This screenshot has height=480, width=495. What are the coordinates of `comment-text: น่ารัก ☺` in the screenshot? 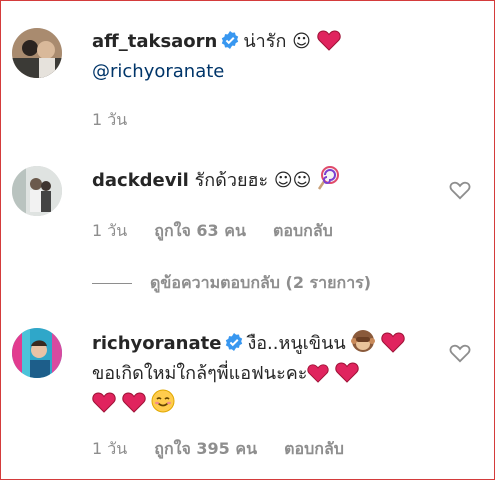 It's located at (277, 41).